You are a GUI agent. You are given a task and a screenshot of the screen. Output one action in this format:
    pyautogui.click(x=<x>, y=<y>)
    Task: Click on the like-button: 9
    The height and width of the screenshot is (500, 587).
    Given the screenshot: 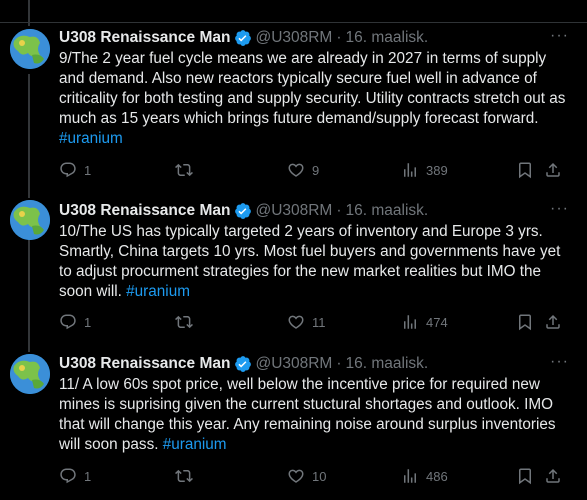 What is the action you would take?
    pyautogui.click(x=303, y=170)
    